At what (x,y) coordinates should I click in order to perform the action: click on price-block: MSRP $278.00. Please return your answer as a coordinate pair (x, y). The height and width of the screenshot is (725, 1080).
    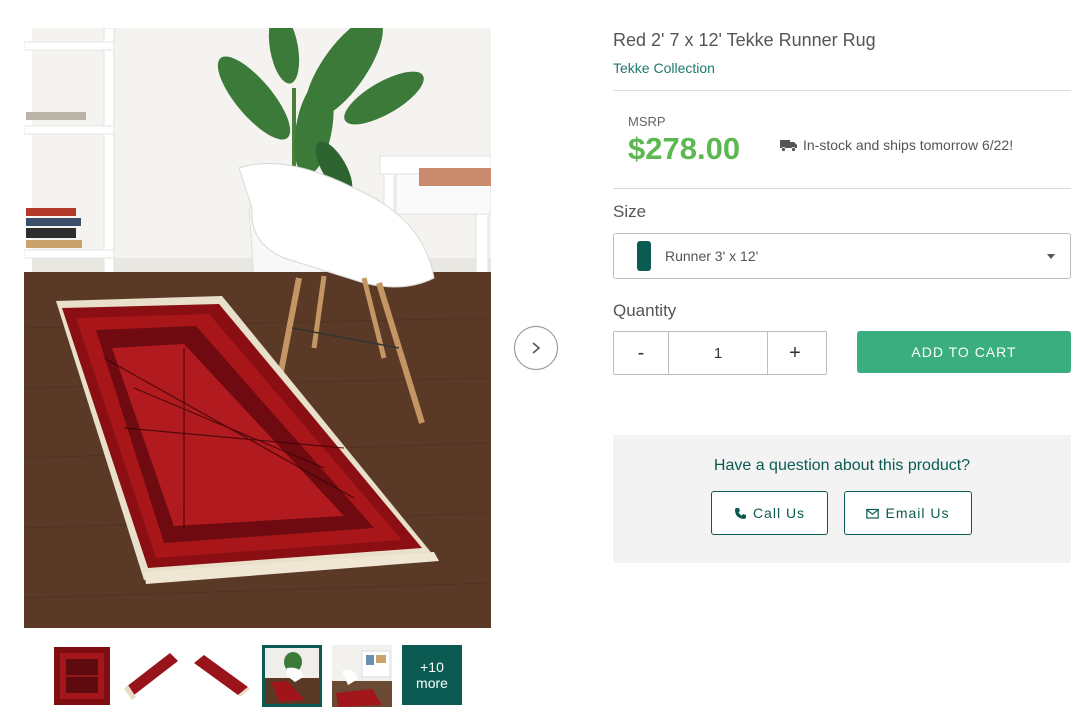
    Looking at the image, I should click on (684, 140).